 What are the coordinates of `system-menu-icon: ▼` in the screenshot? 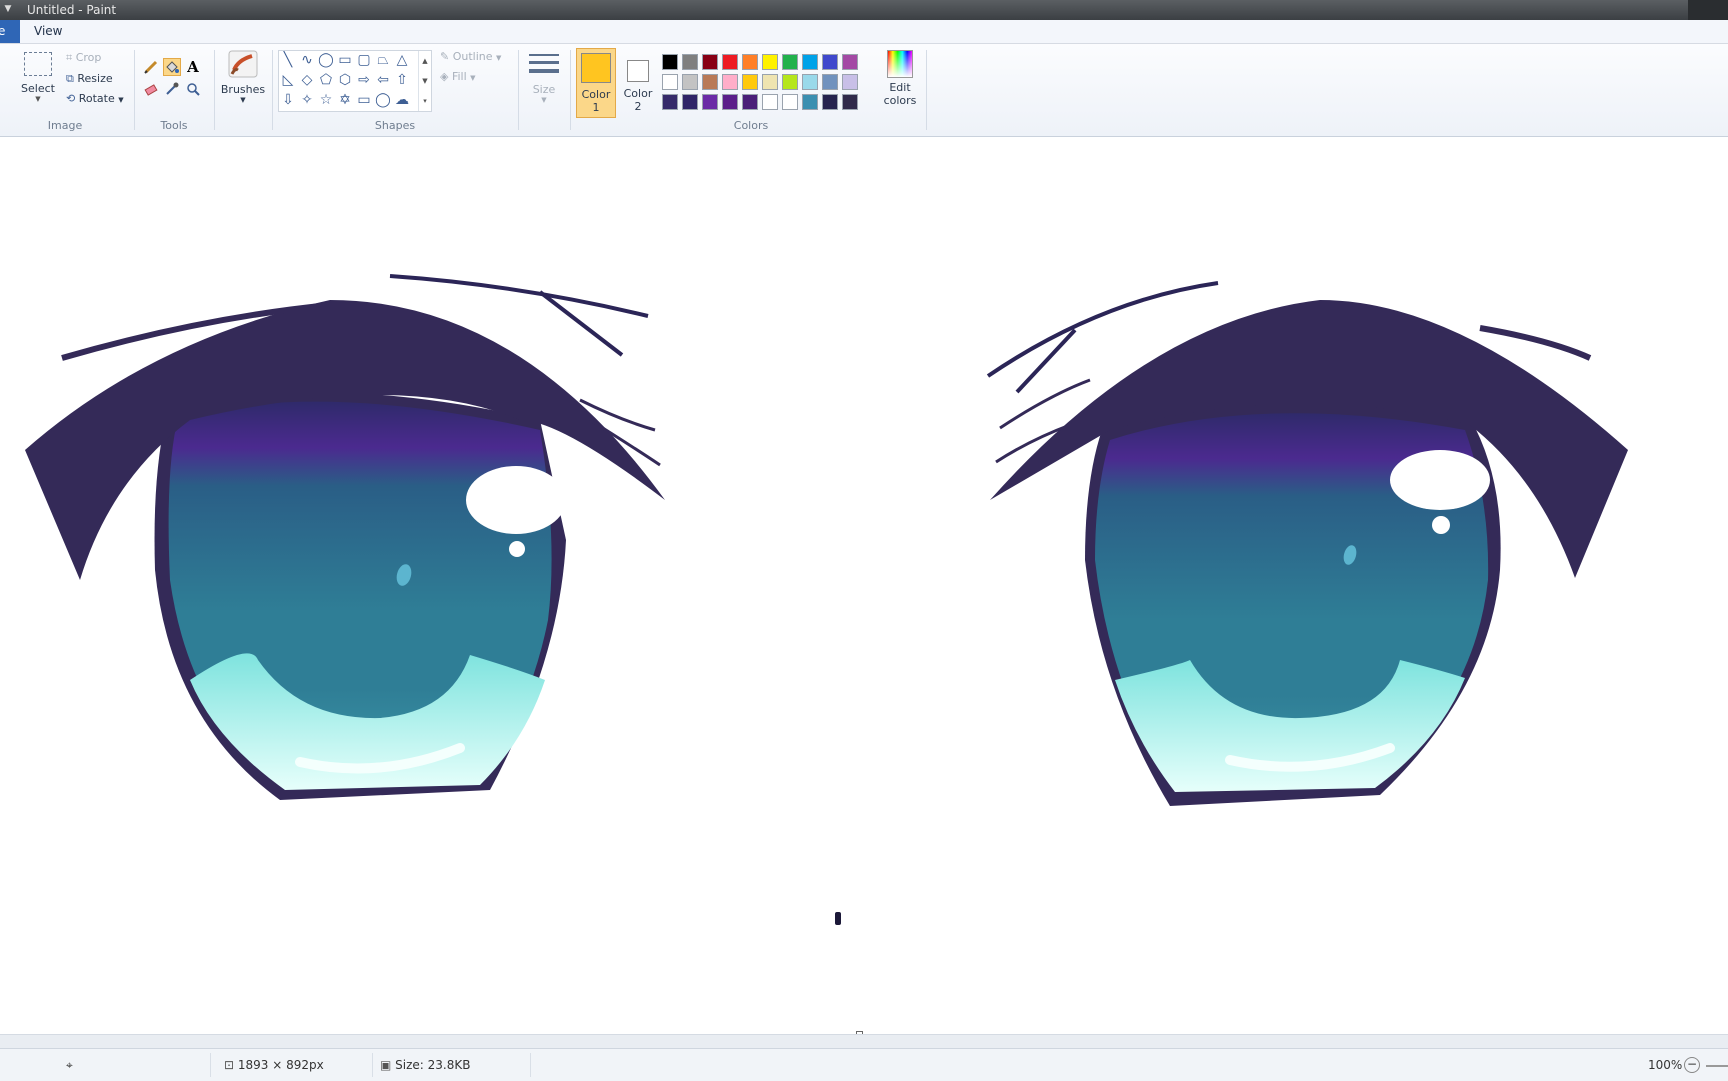 It's located at (8, 9).